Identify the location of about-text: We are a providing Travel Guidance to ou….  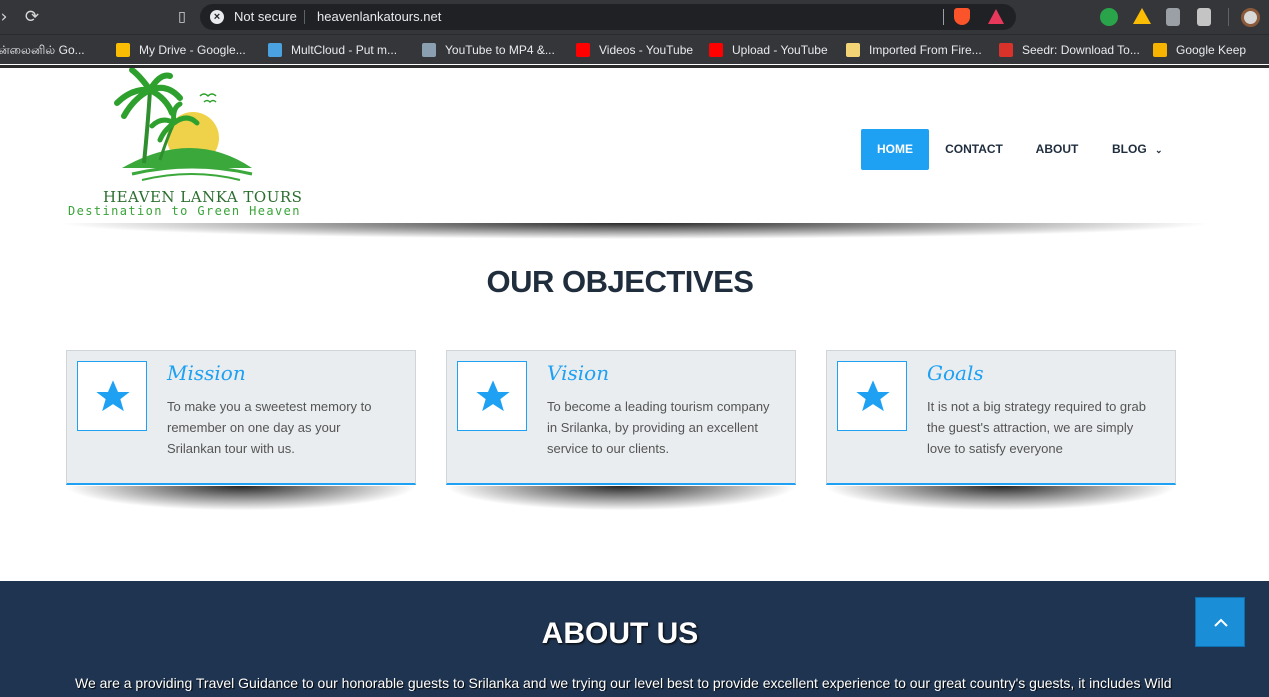
(623, 683).